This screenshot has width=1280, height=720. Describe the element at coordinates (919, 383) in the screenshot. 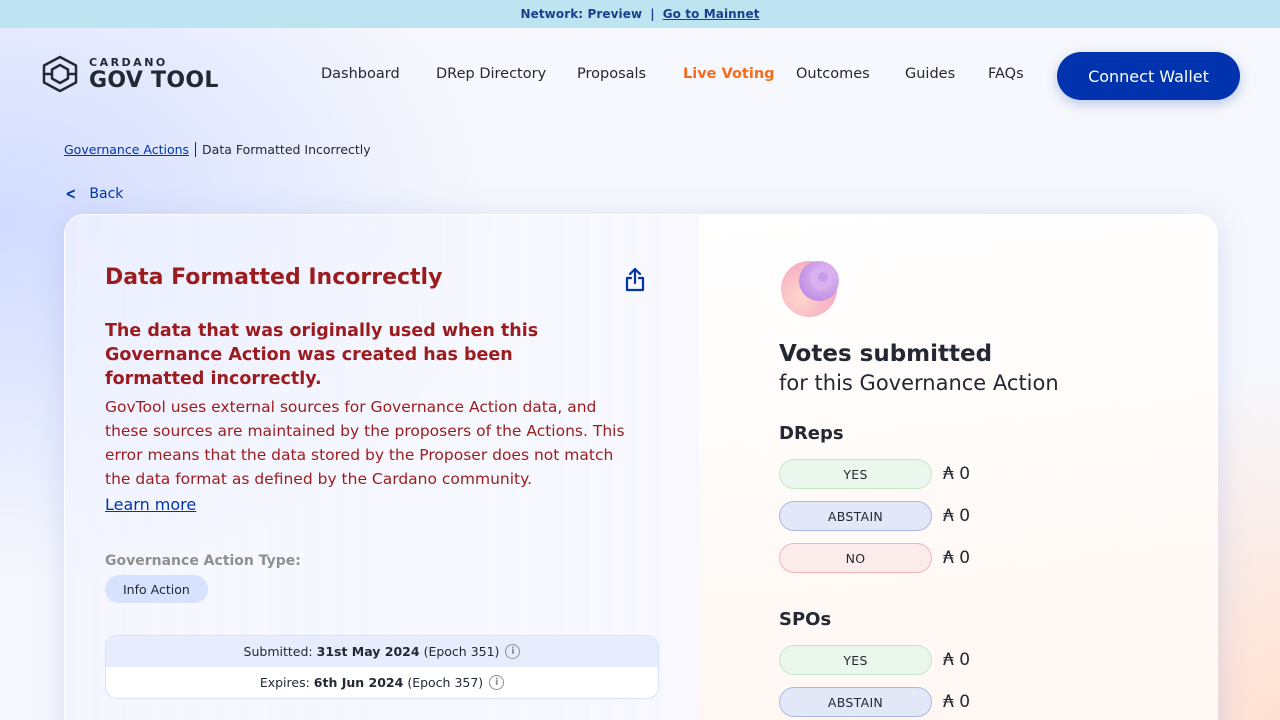

I see `votes-subtitle: for this Governance Action` at that location.